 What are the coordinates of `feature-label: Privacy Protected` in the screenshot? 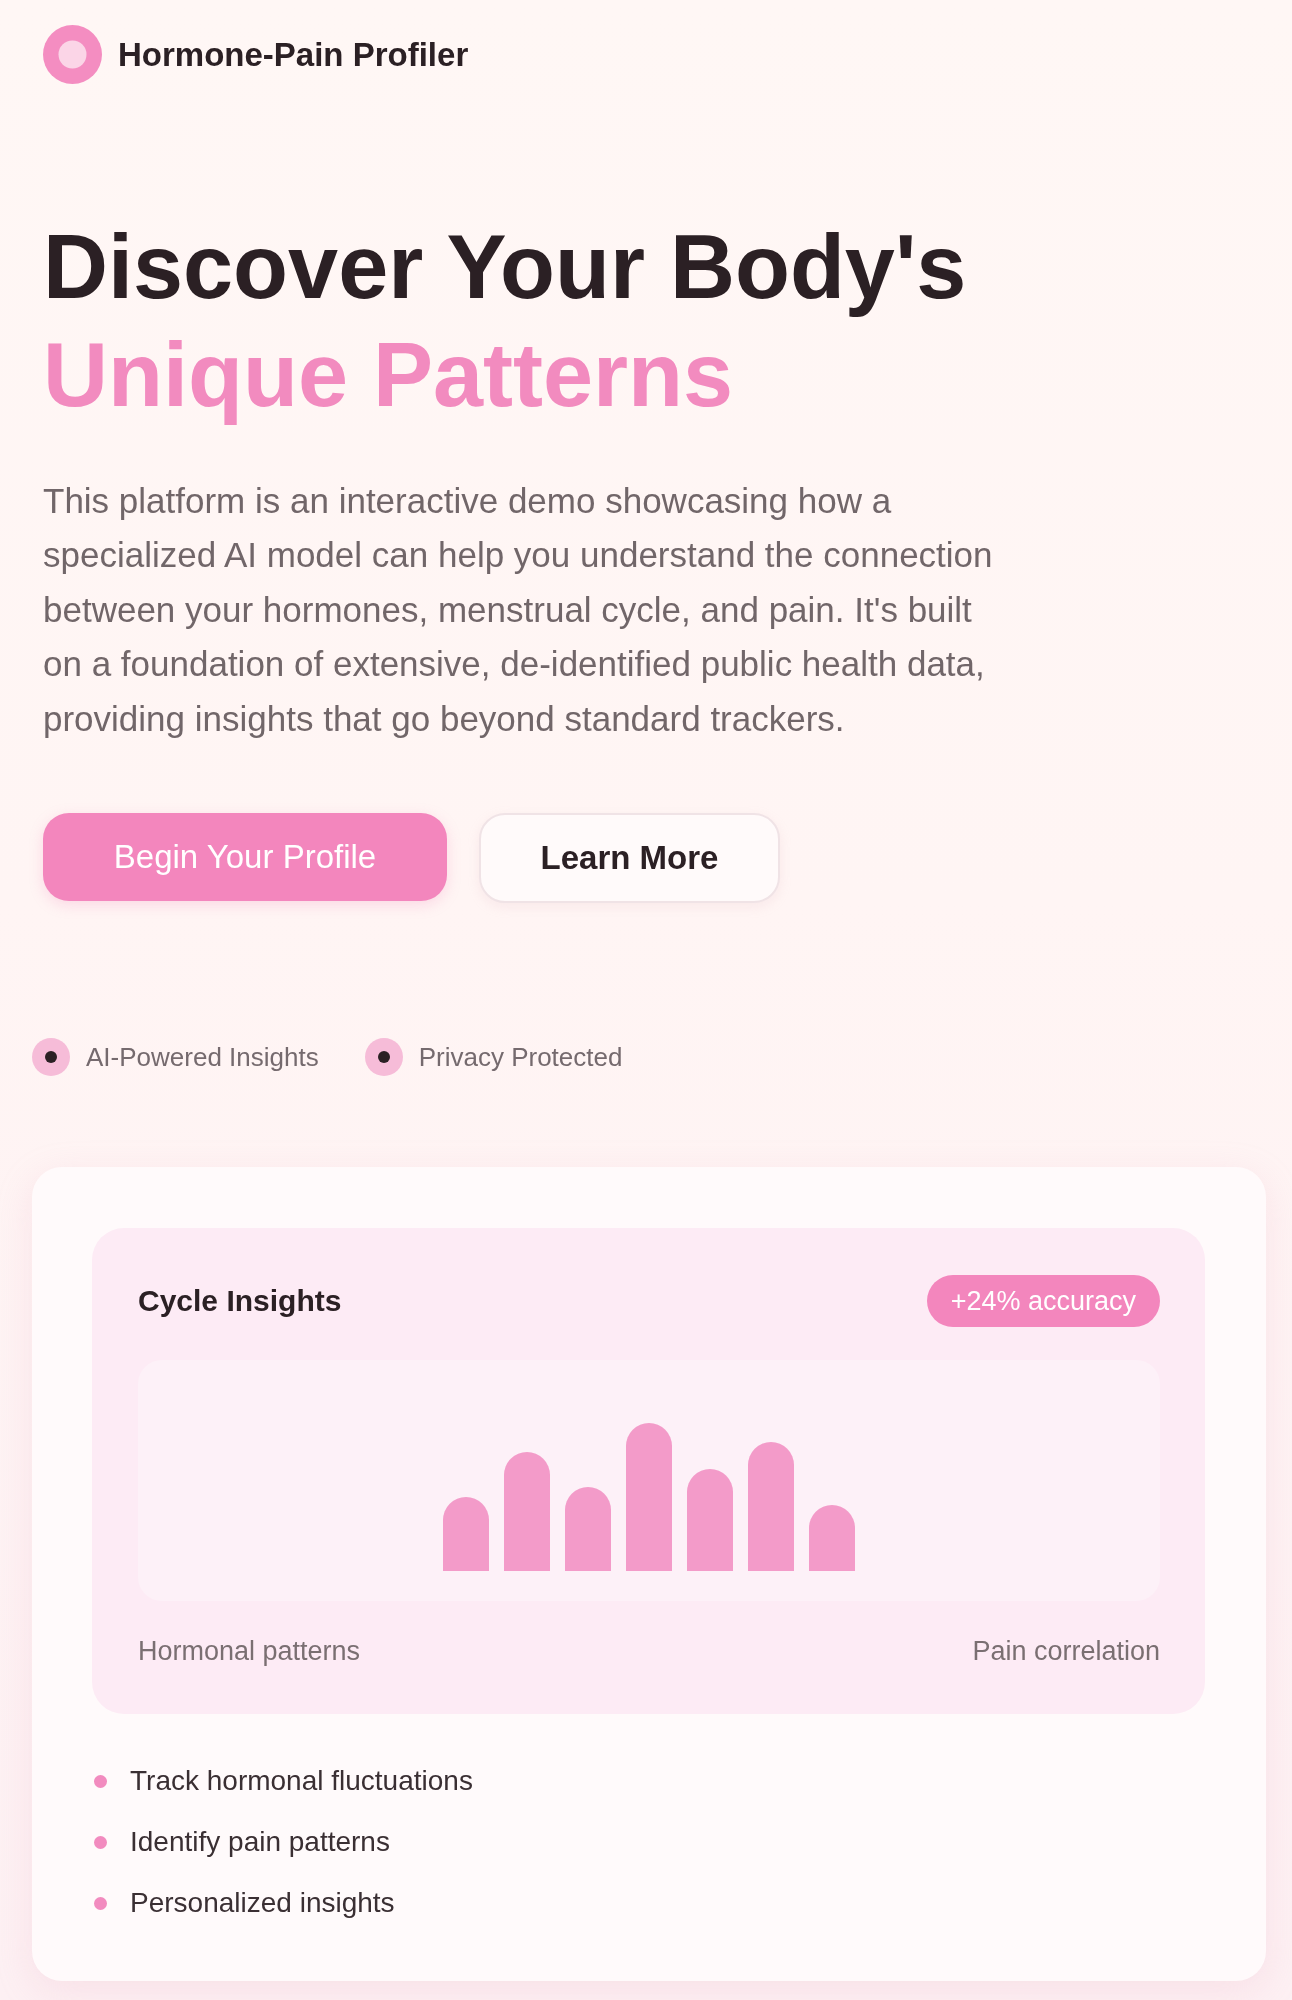 It's located at (520, 1057).